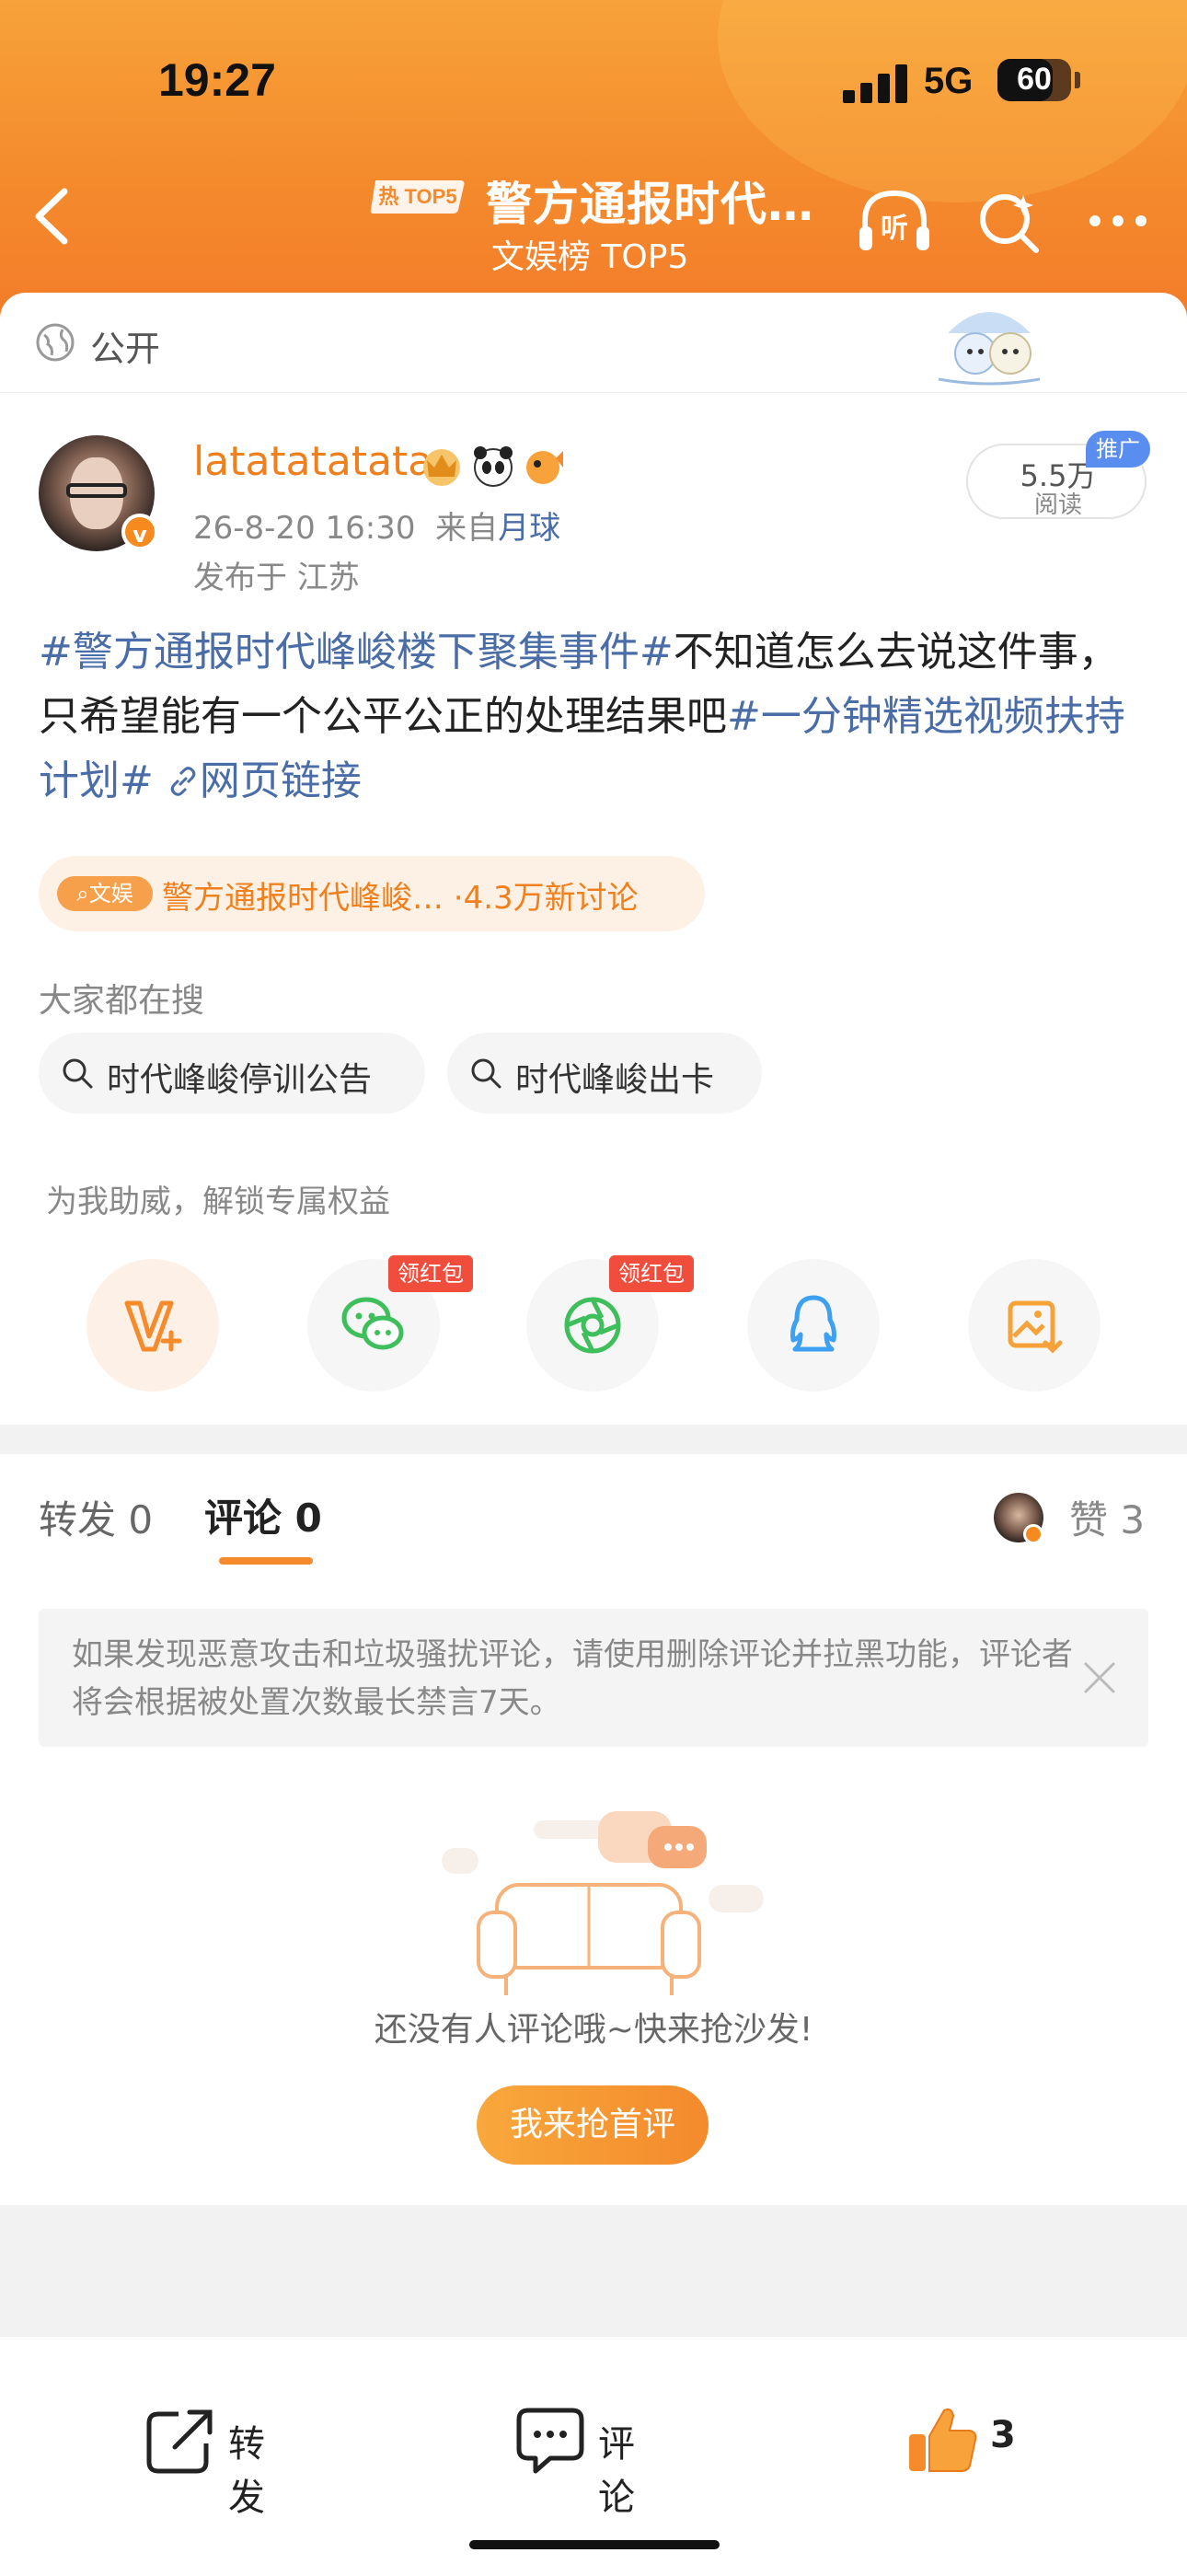 This screenshot has width=1187, height=2576. I want to click on post-source: 月球, so click(529, 529).